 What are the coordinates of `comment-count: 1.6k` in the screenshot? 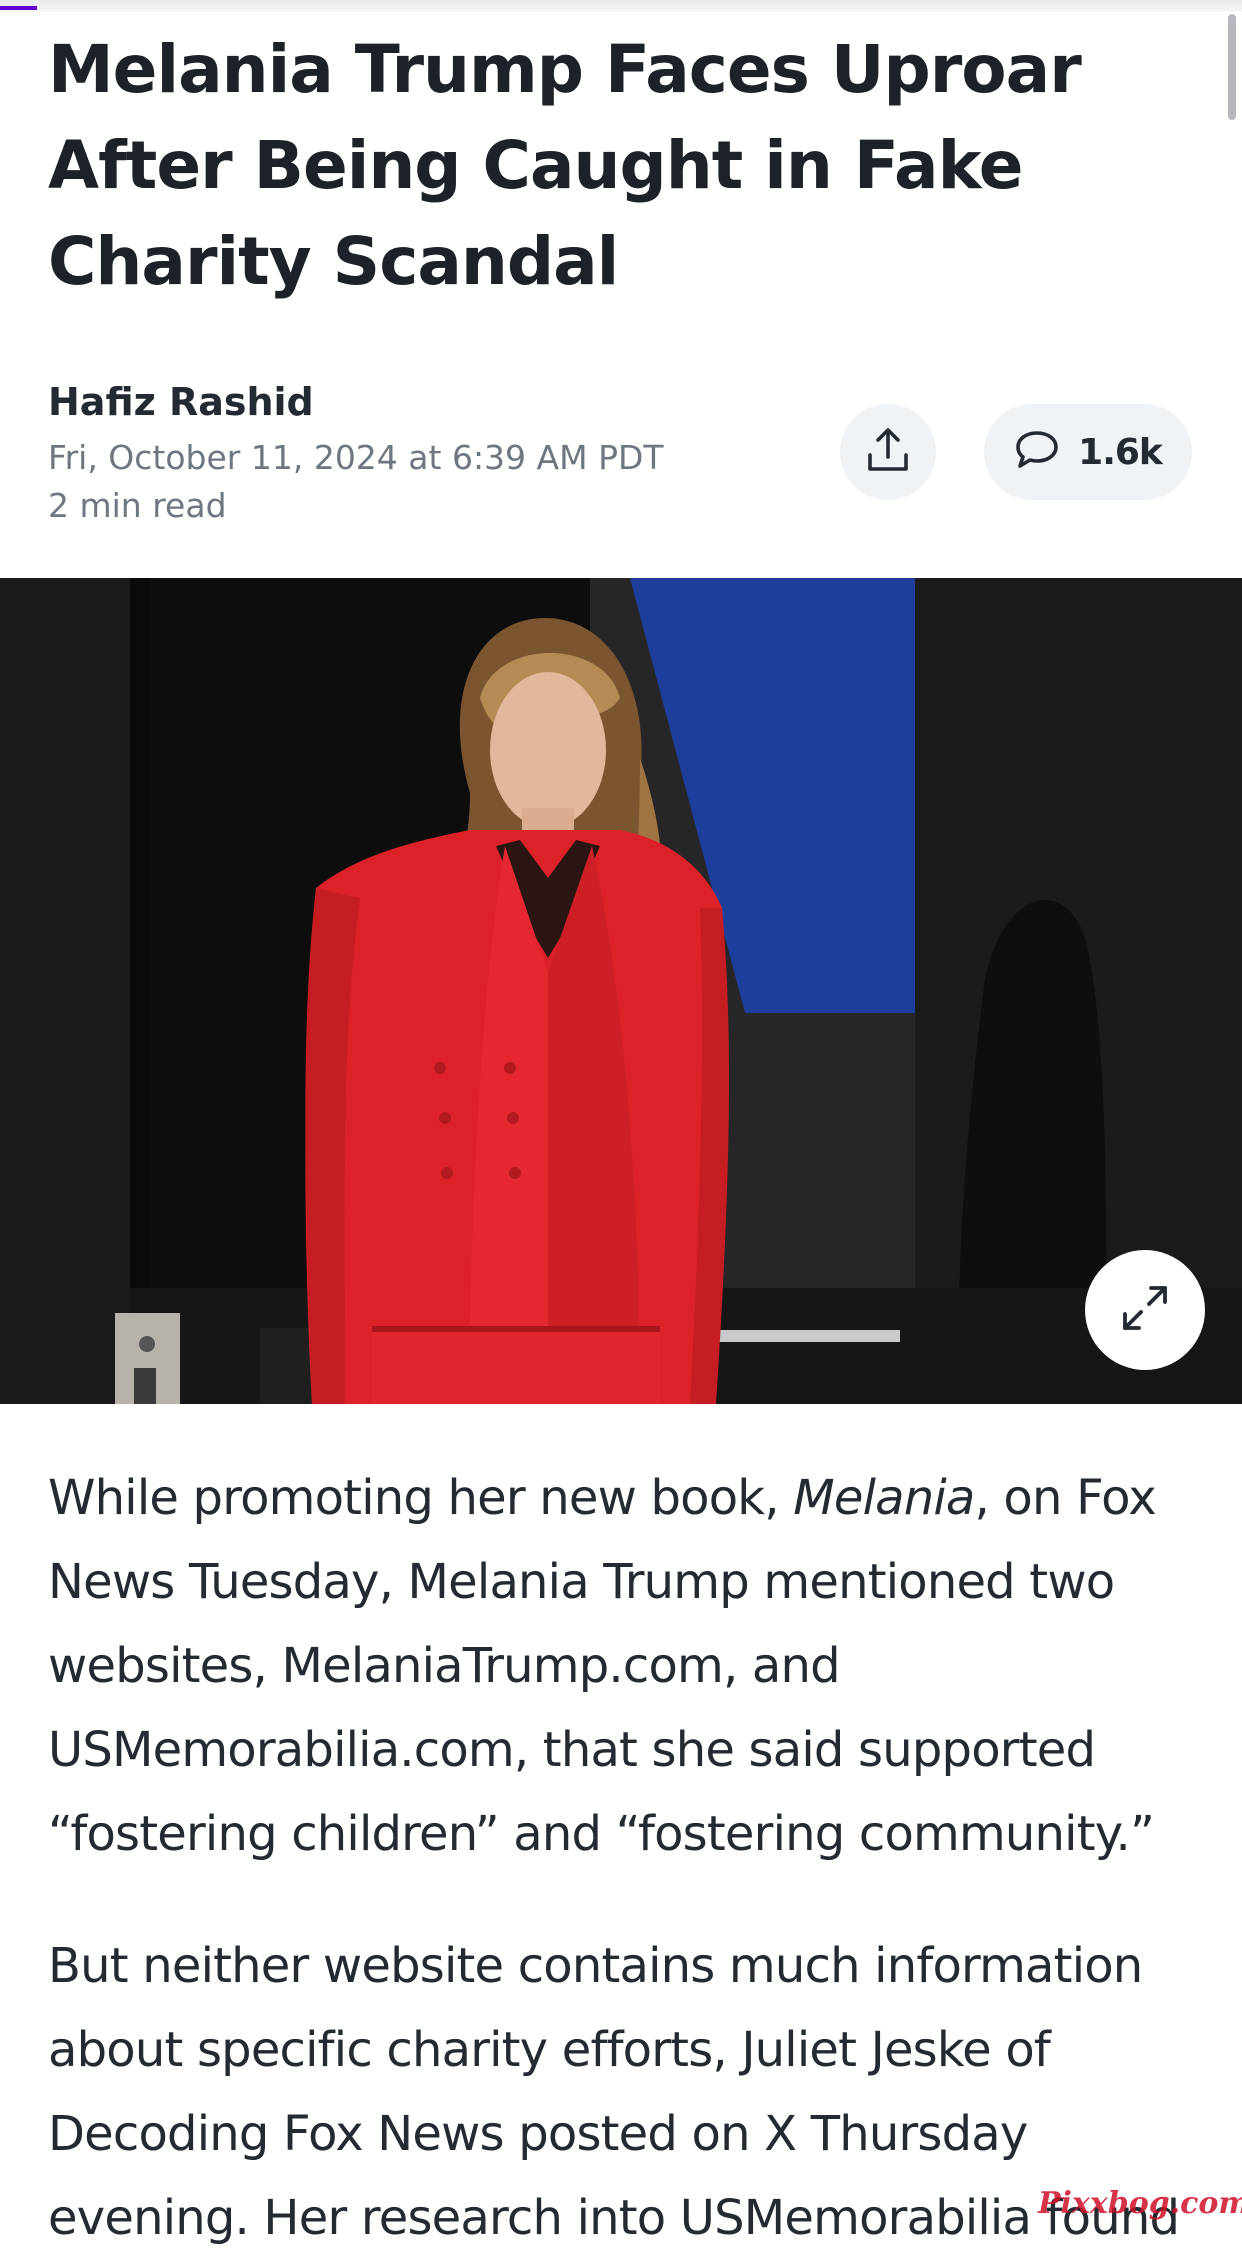 It's located at (1120, 452).